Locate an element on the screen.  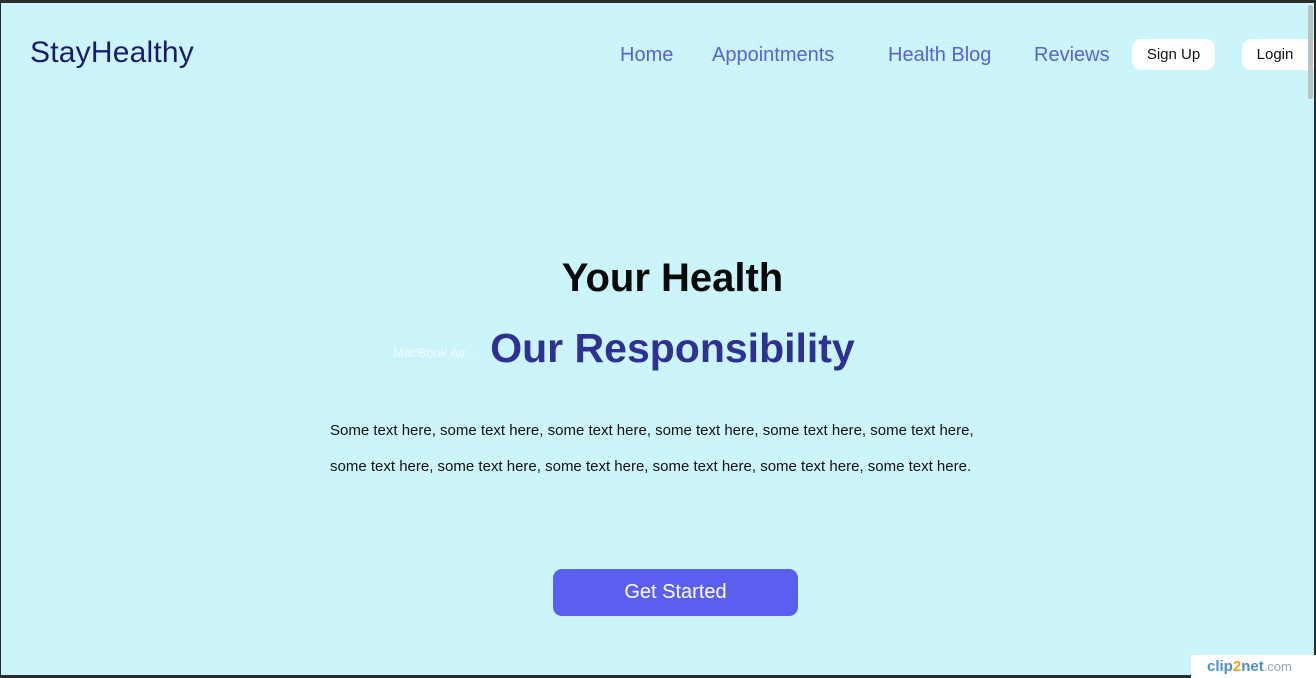
watermark-text: clip is located at coordinates (1220, 666).